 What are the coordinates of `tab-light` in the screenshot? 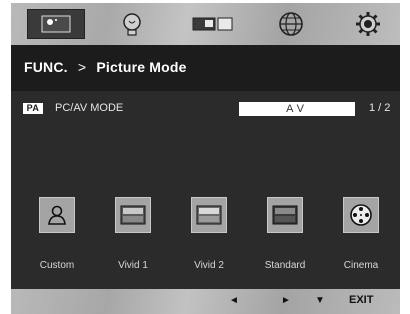 It's located at (132, 24).